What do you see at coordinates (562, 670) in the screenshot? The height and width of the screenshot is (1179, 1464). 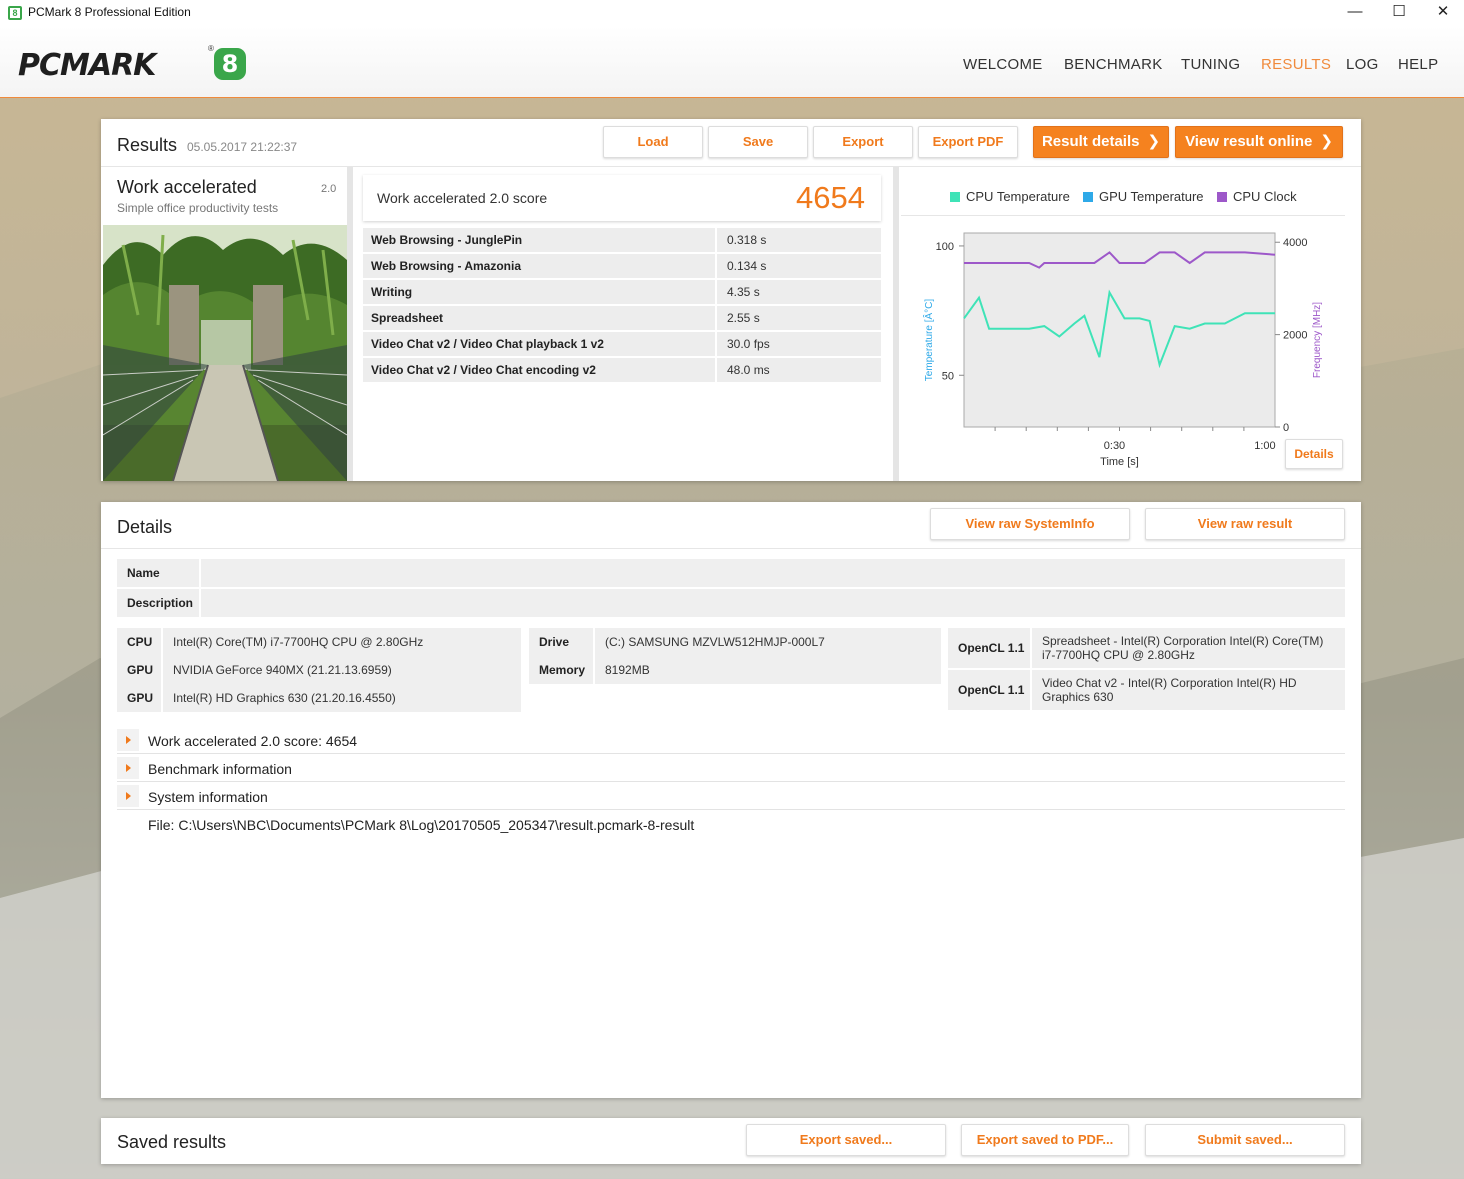 I see `storage-key: Memory` at bounding box center [562, 670].